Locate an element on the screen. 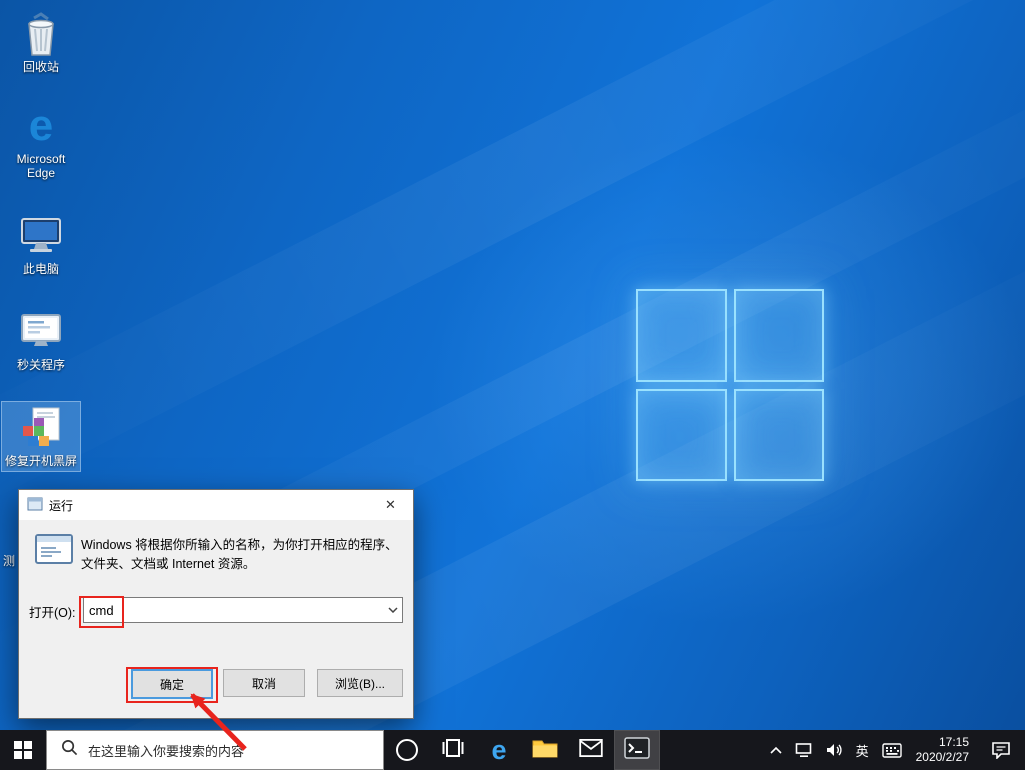 The image size is (1025, 770). cmd-taskbar-button is located at coordinates (637, 750).